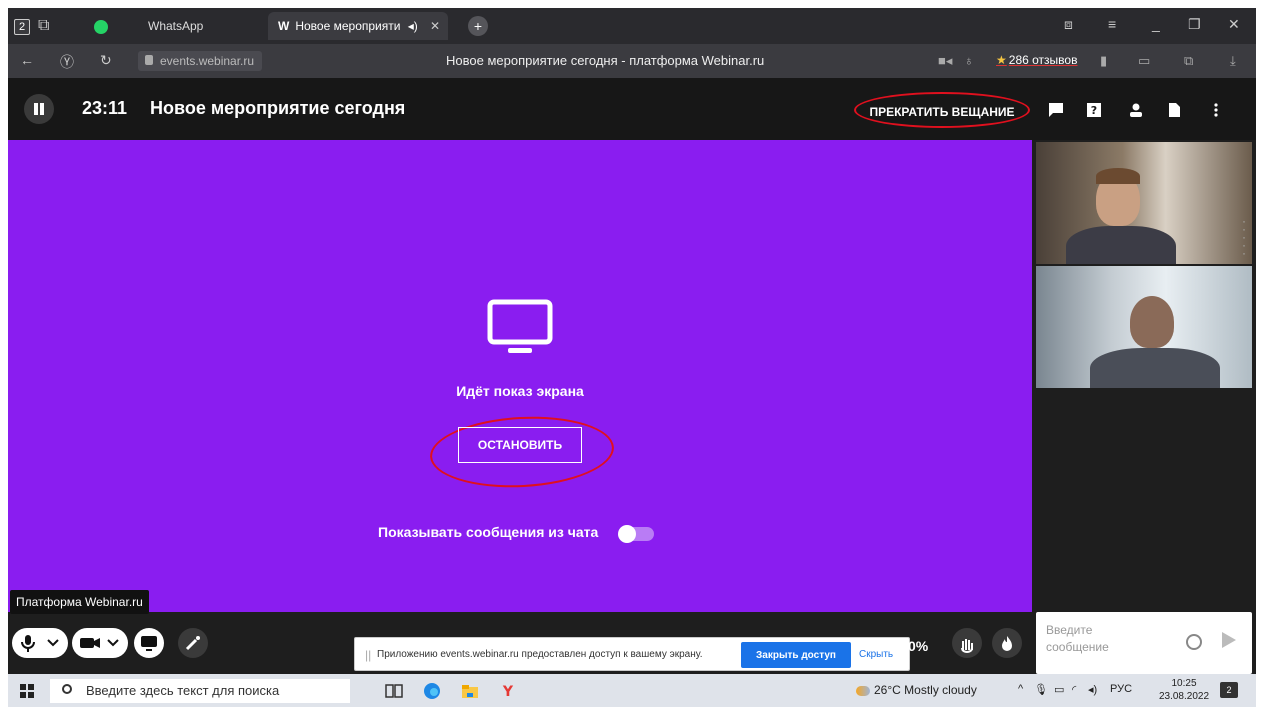 This screenshot has width=1265, height=707. I want to click on new-tab-button: +, so click(478, 26).